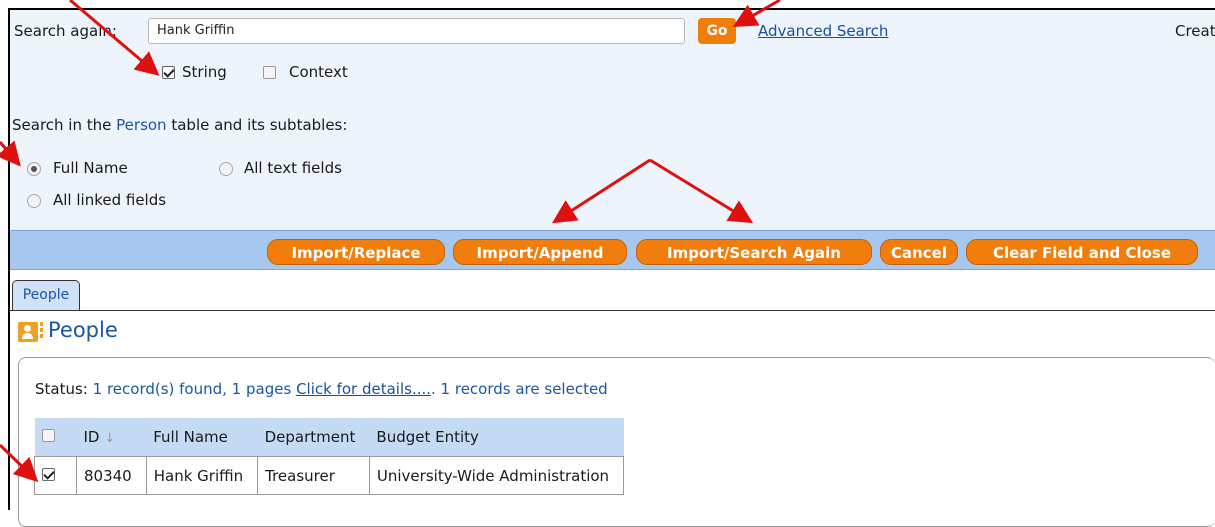 The image size is (1215, 527). I want to click on table-header-row: ID ↓ Full Name Department Budget Entity, so click(329, 437).